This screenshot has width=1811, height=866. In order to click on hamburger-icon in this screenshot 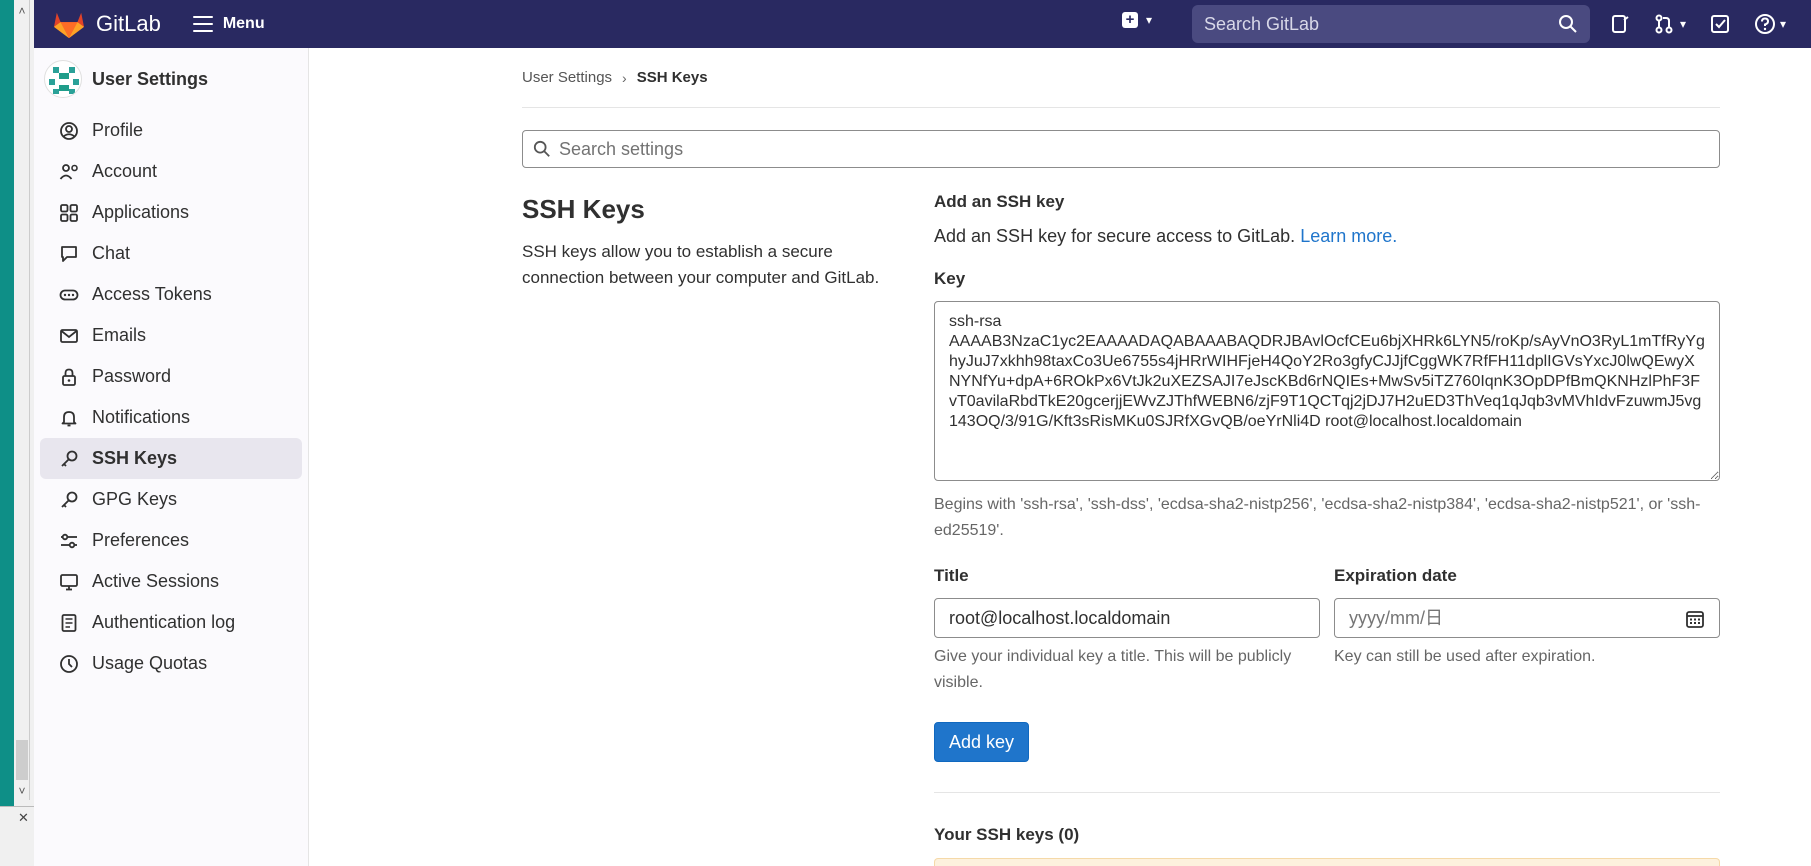, I will do `click(202, 24)`.